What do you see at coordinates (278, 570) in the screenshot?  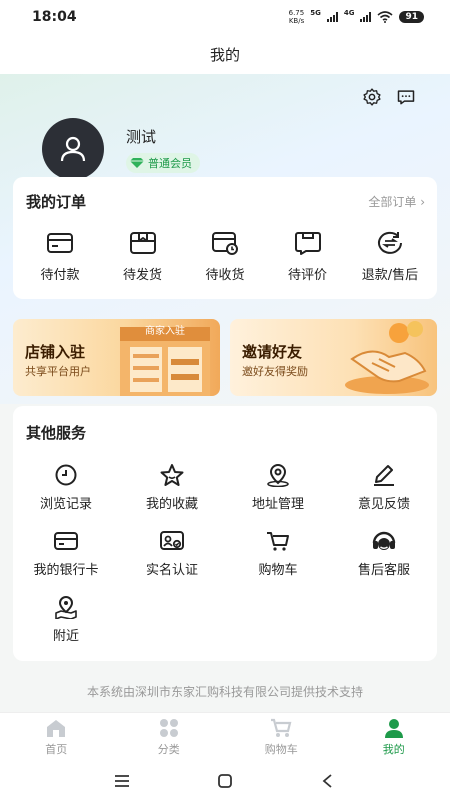 I see `service-label: 购物车` at bounding box center [278, 570].